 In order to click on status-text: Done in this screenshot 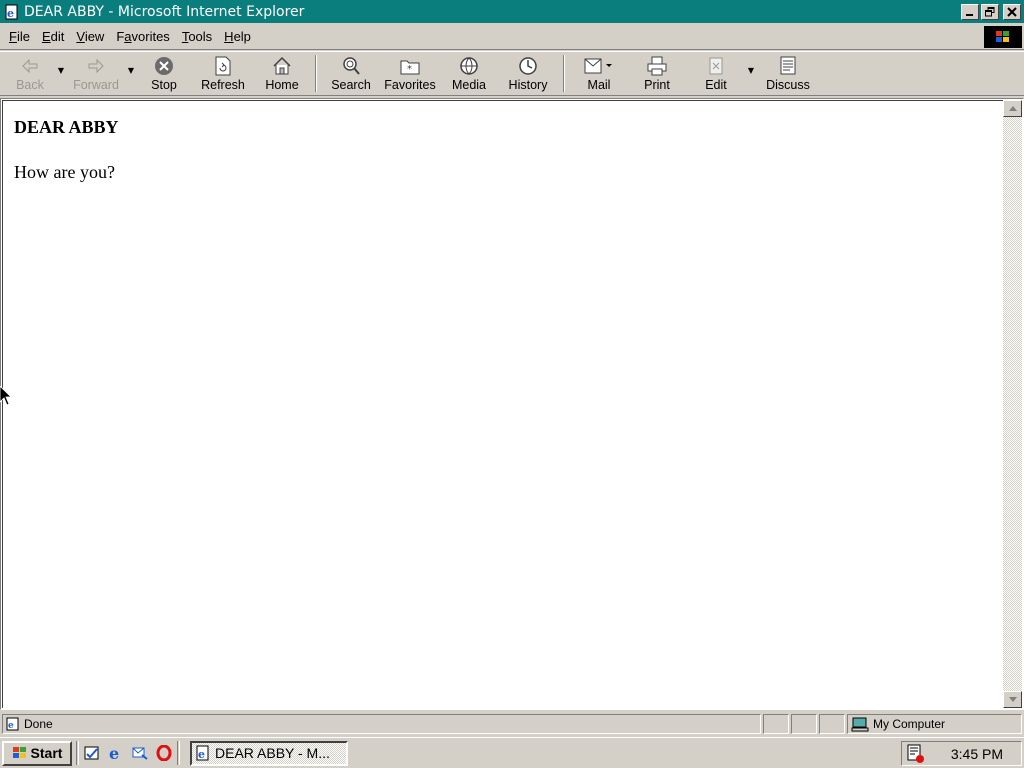, I will do `click(38, 724)`.